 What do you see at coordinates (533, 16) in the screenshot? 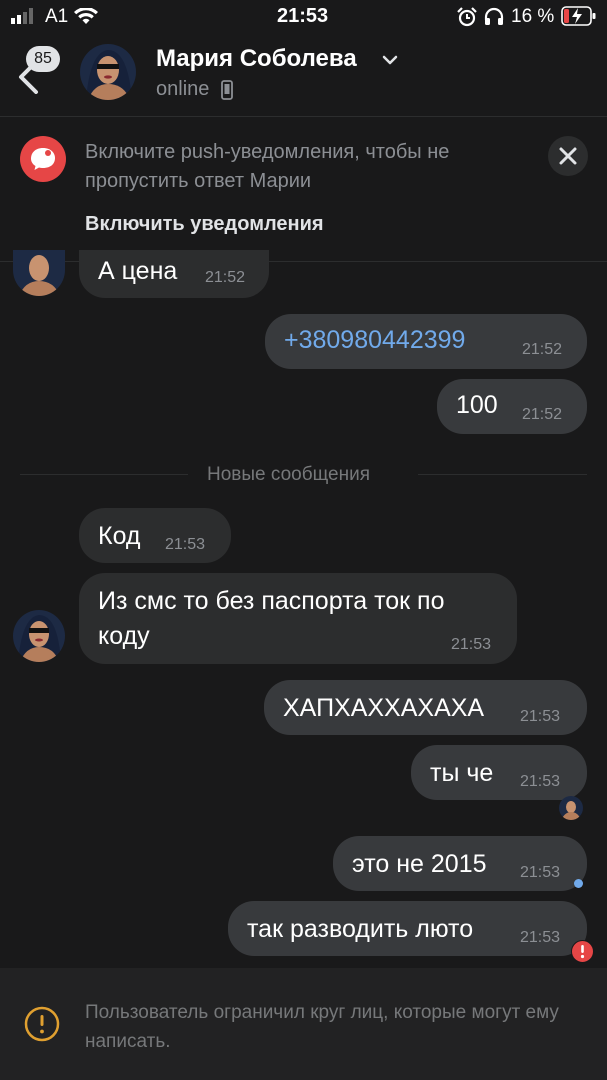
I see `battery-percent: 16 %` at bounding box center [533, 16].